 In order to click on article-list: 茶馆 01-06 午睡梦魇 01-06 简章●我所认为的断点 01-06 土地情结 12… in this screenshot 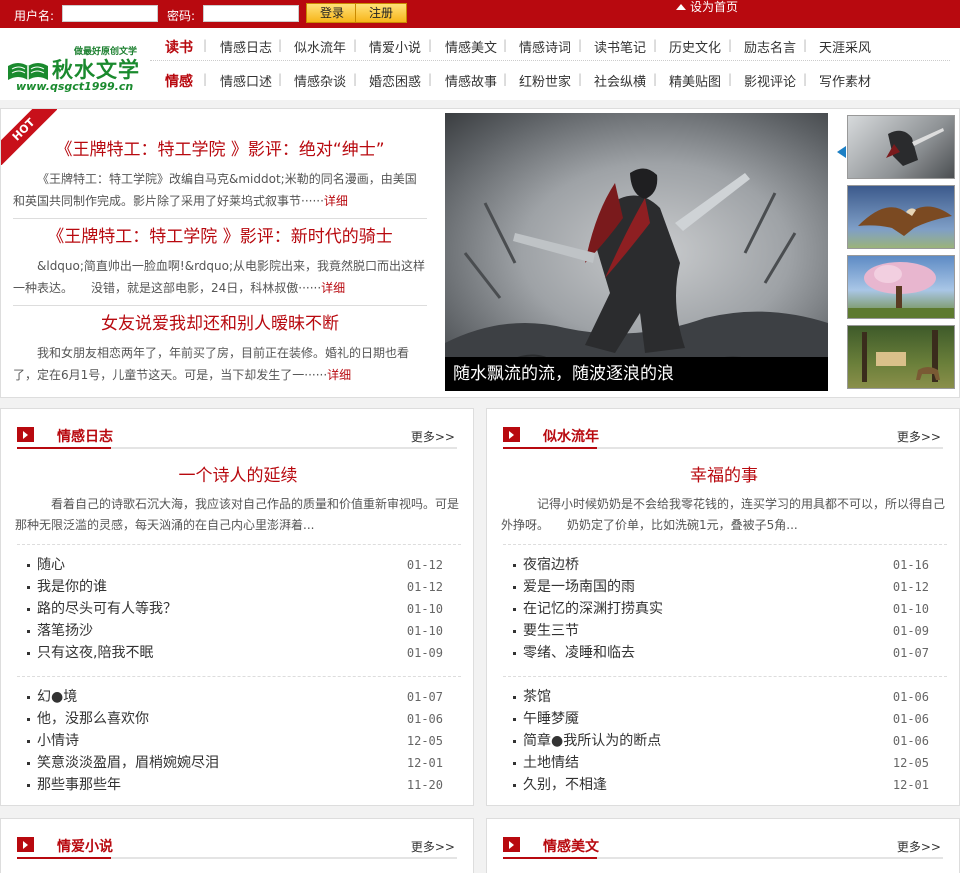, I will do `click(725, 736)`.